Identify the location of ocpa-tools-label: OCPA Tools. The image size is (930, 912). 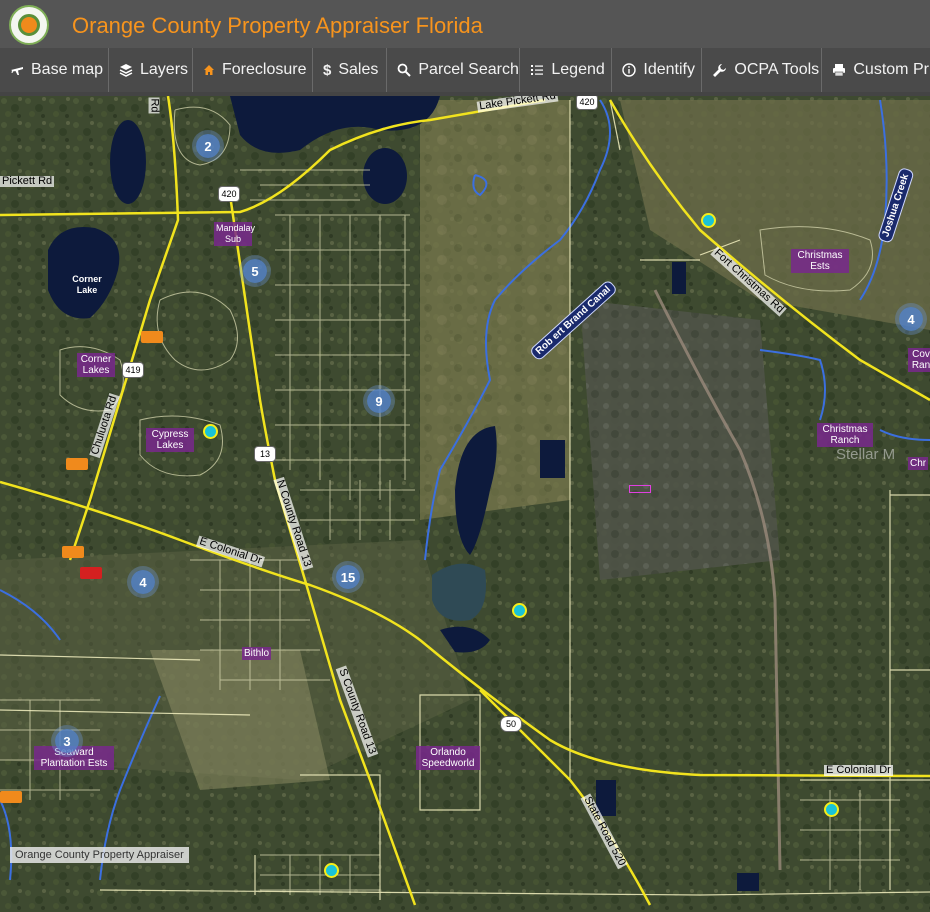
(777, 69).